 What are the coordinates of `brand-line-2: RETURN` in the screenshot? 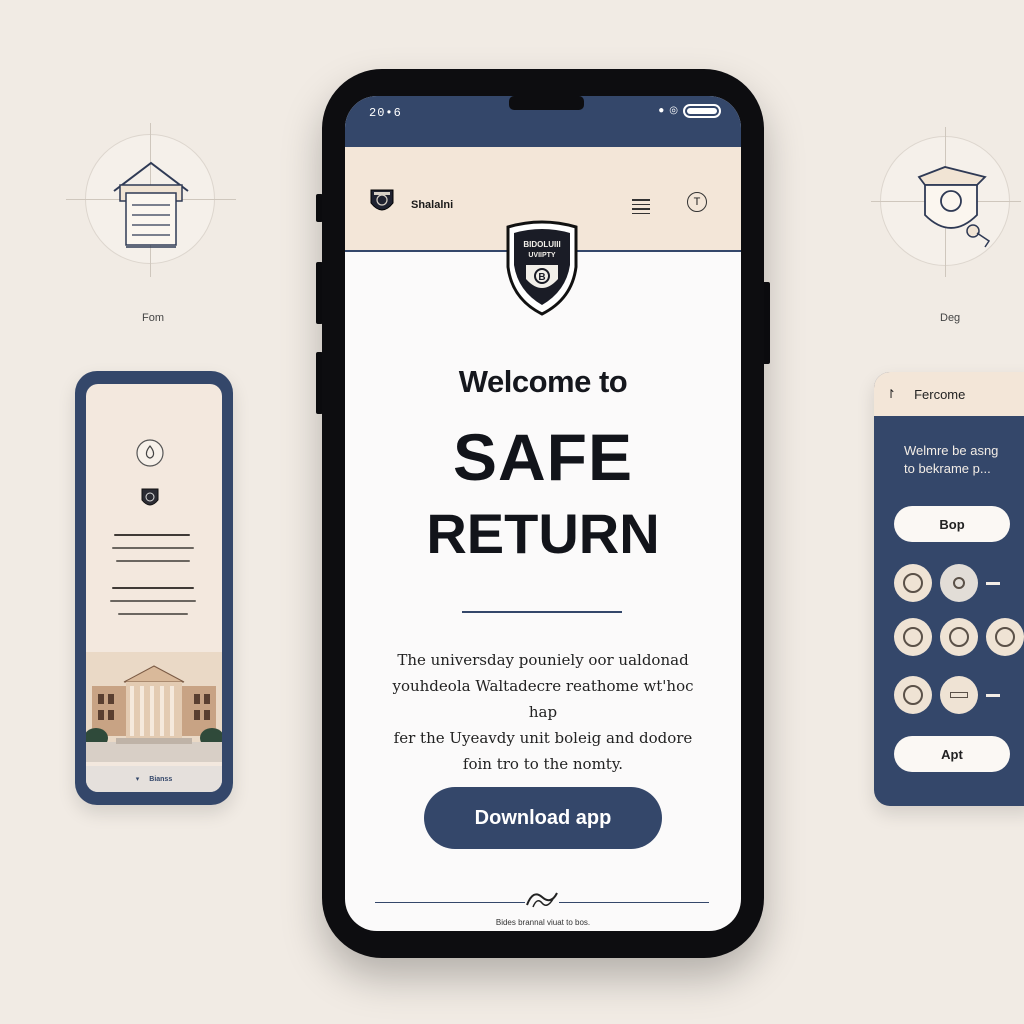 It's located at (543, 533).